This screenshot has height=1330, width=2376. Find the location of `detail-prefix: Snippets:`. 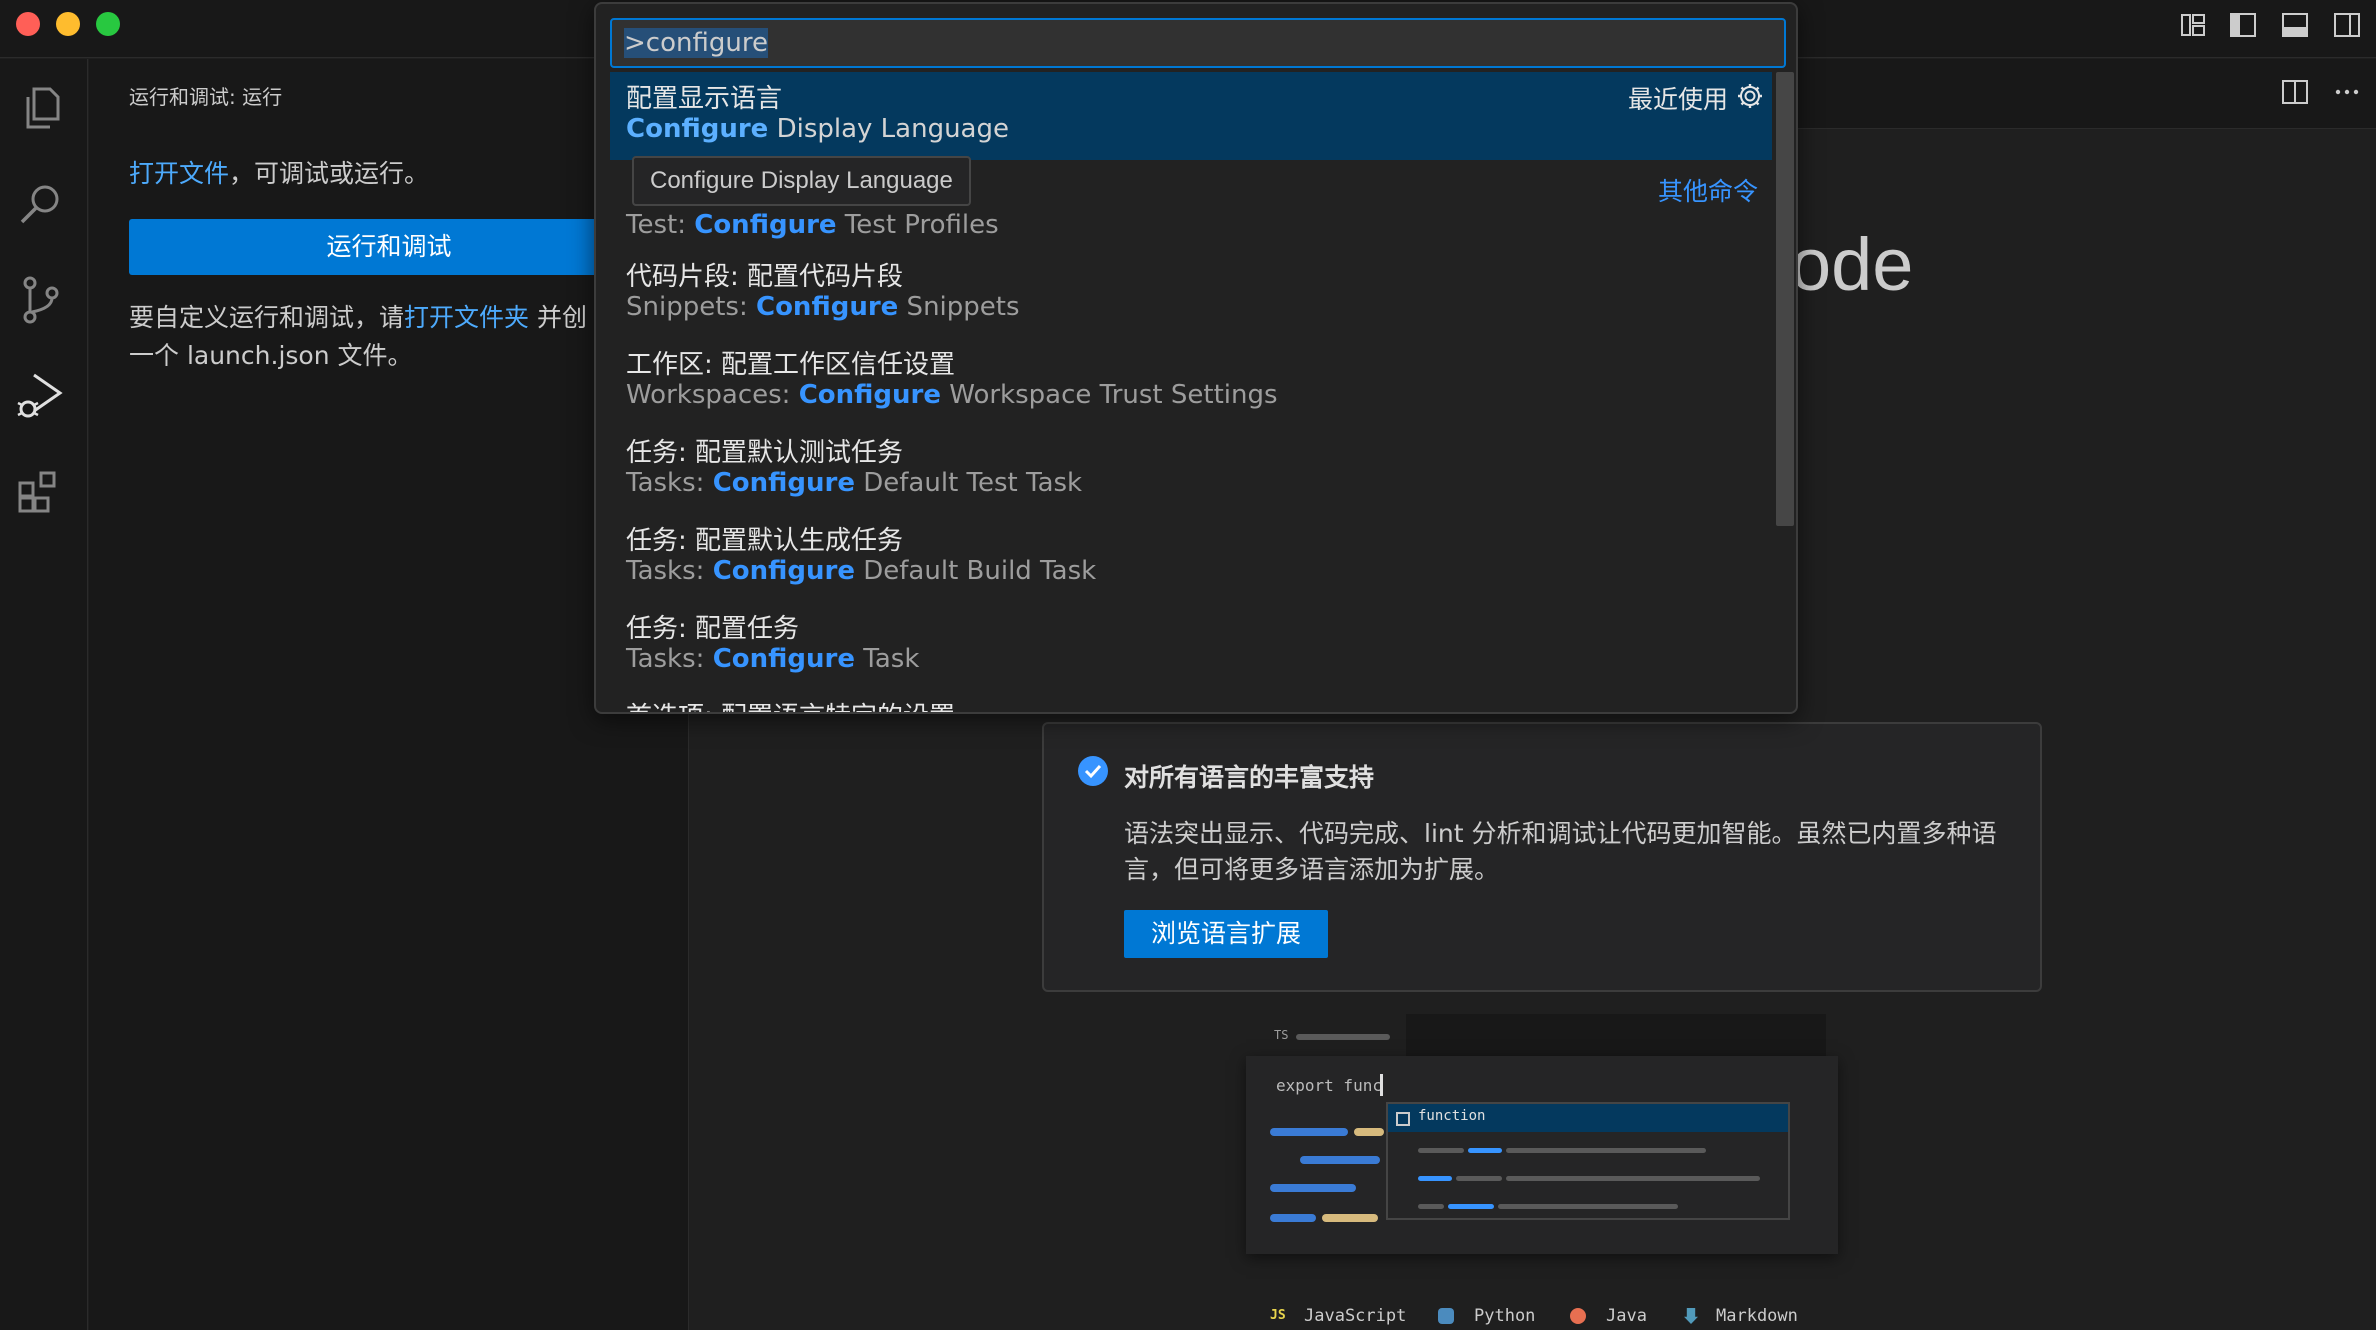

detail-prefix: Snippets: is located at coordinates (691, 307).